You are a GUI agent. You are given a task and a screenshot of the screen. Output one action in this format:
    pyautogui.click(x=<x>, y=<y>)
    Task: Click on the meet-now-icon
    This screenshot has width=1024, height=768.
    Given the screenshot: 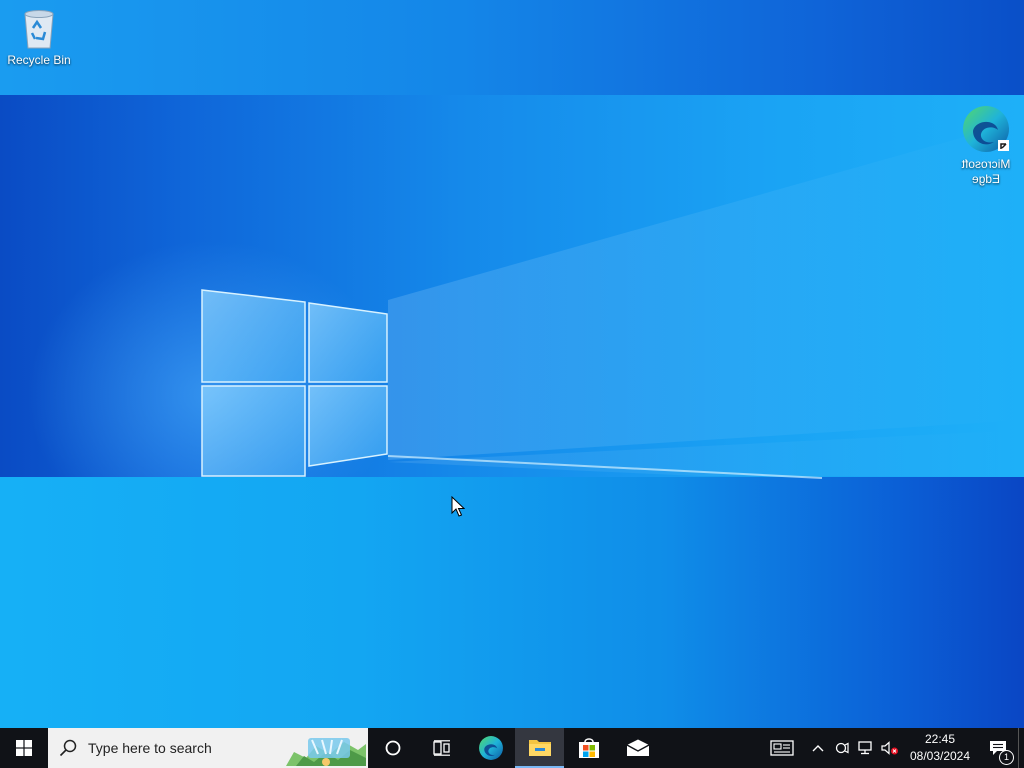 What is the action you would take?
    pyautogui.click(x=842, y=748)
    